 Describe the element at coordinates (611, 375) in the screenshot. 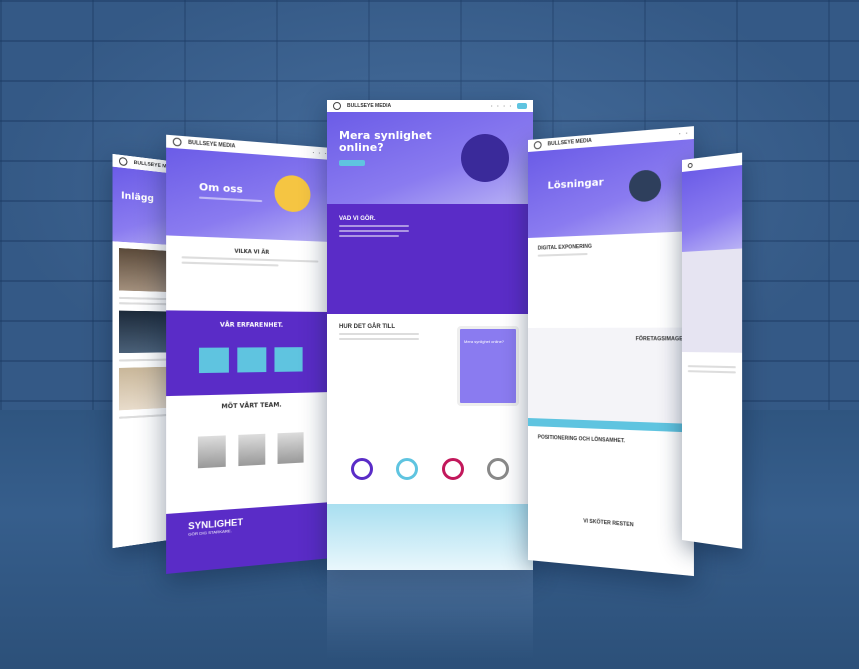

I see `image-section: FÖRETAGSIMAGE` at that location.